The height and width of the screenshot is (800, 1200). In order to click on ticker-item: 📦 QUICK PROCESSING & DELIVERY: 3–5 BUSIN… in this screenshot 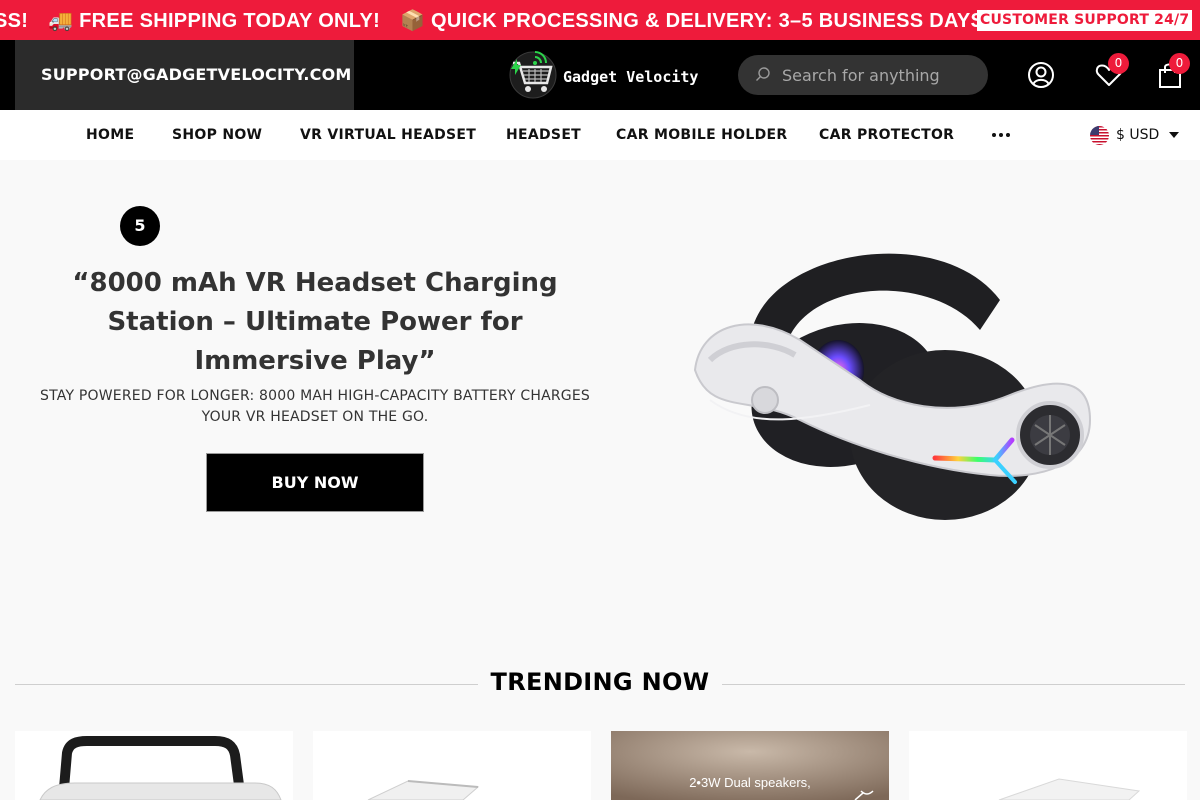, I will do `click(695, 21)`.